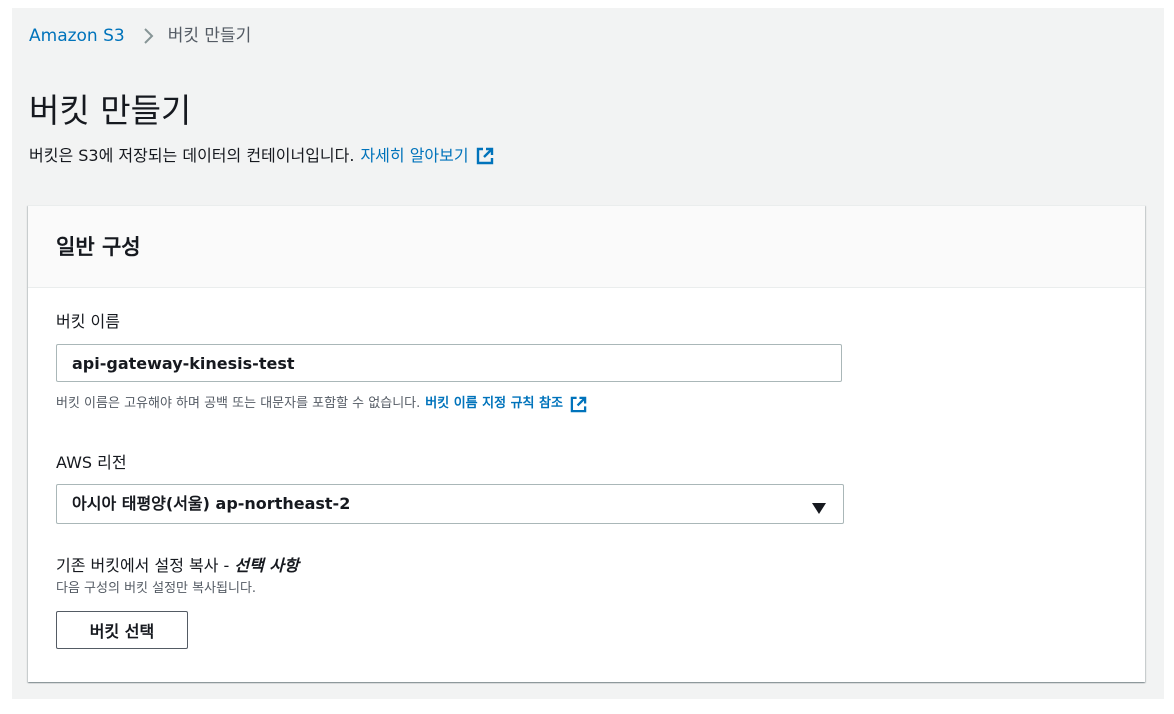 This screenshot has height=714, width=1174. What do you see at coordinates (209, 36) in the screenshot?
I see `breadcrumb-current: 버킷 만들기` at bounding box center [209, 36].